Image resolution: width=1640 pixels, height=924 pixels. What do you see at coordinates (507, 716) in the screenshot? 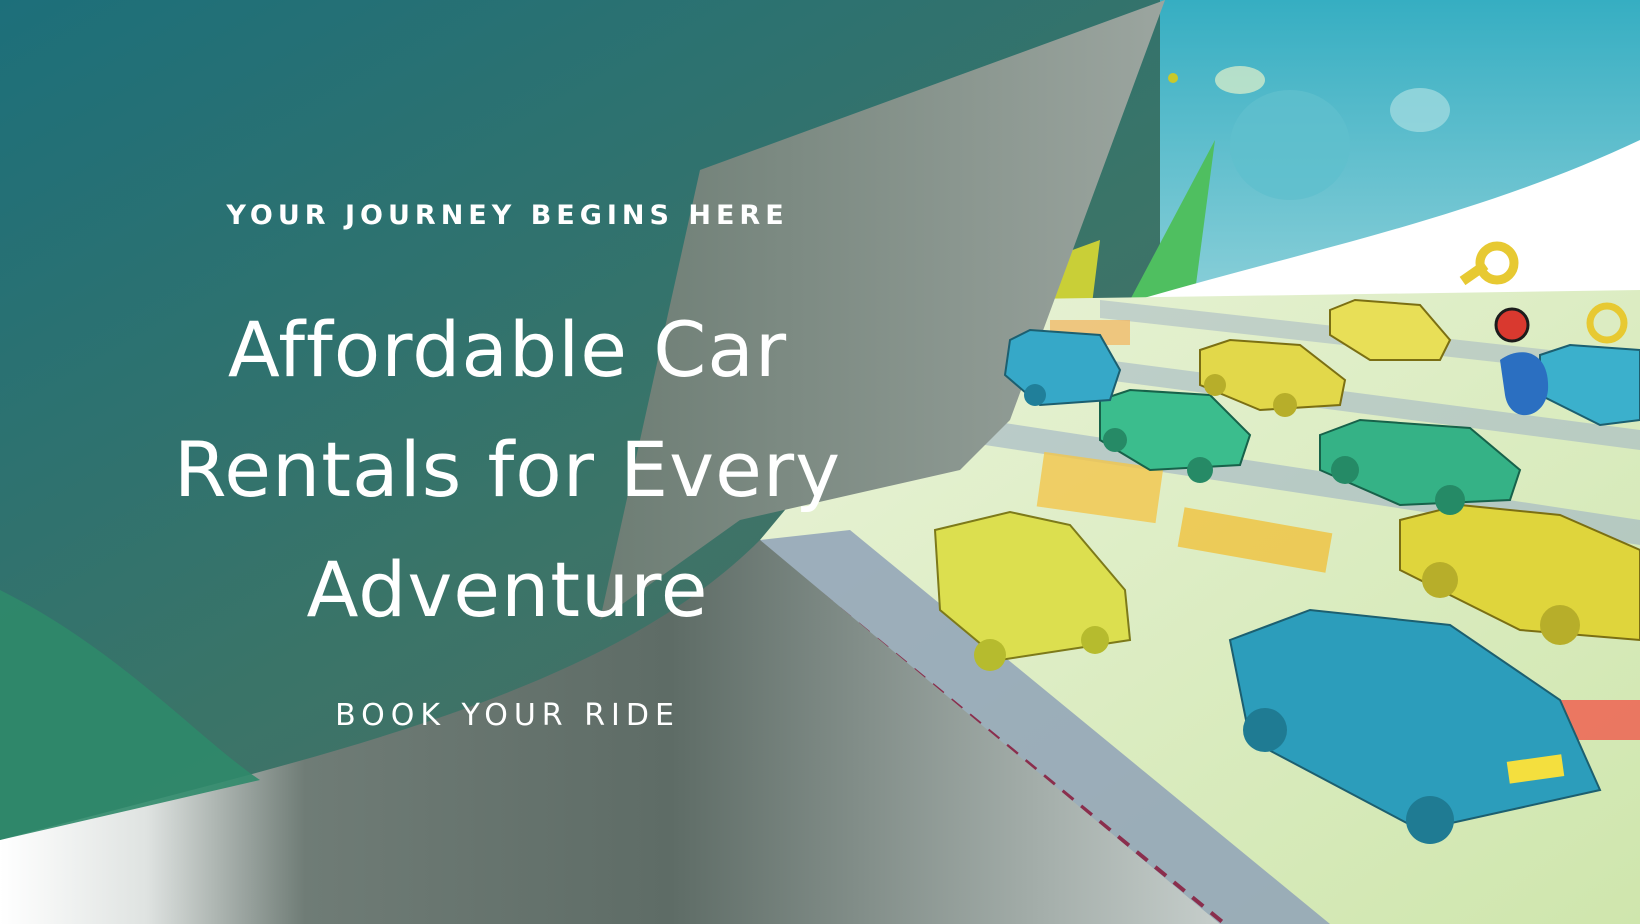
I see `book-your-ride-button: BOOK YOUR RIDE` at bounding box center [507, 716].